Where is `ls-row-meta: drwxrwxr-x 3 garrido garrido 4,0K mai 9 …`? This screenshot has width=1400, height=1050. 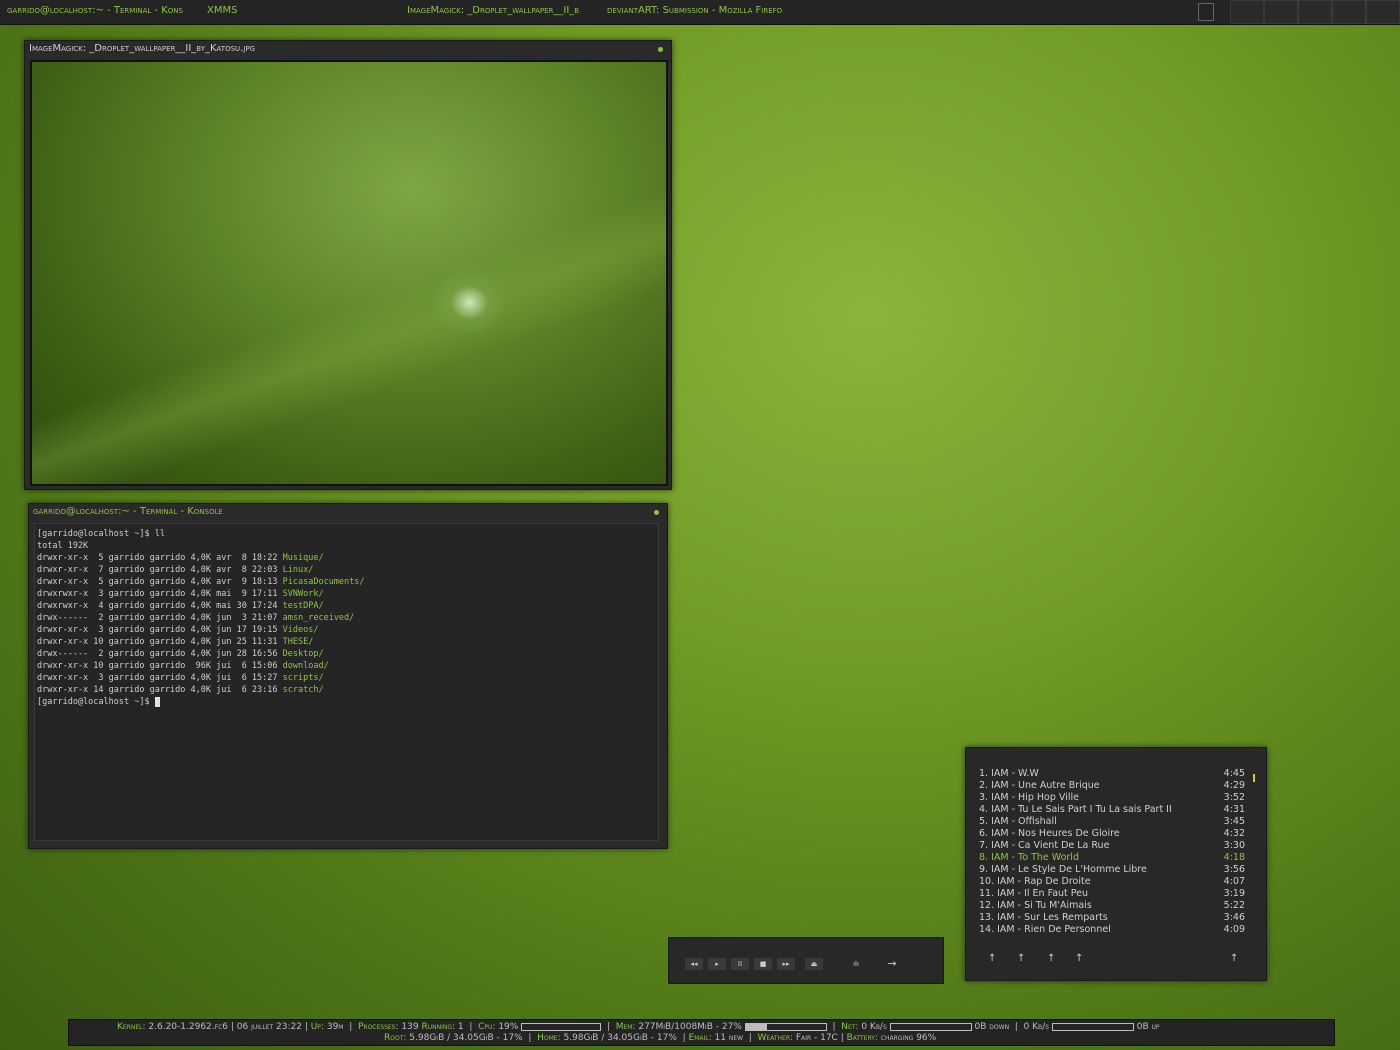 ls-row-meta: drwxrwxr-x 3 garrido garrido 4,0K mai 9 … is located at coordinates (160, 594).